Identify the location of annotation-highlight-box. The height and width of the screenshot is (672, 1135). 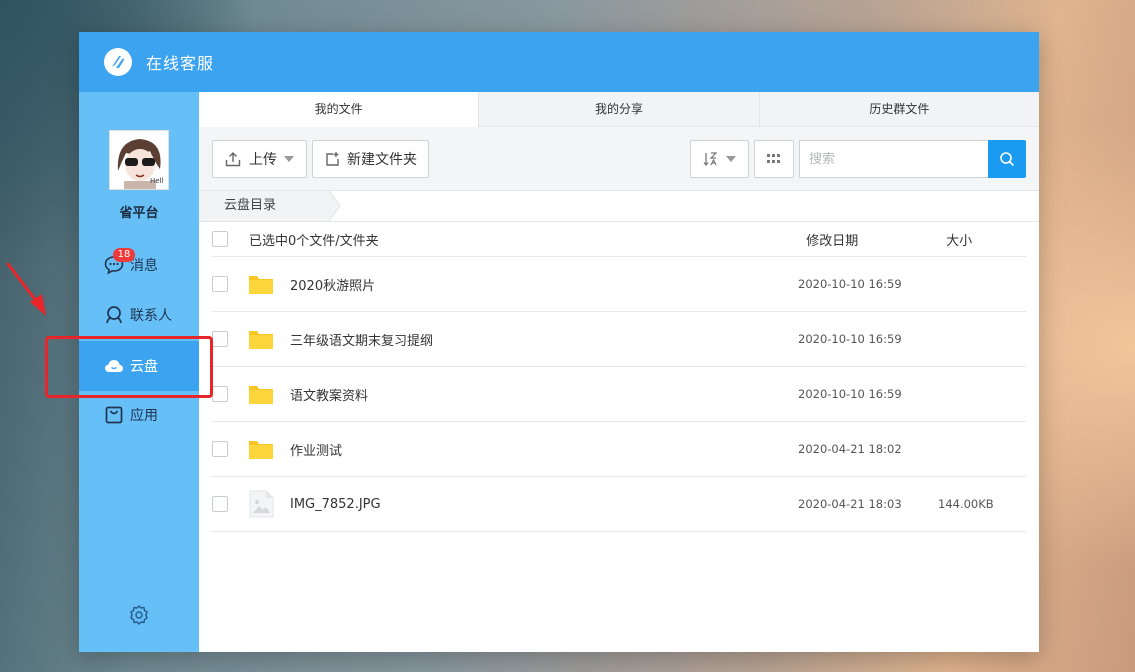
(129, 367).